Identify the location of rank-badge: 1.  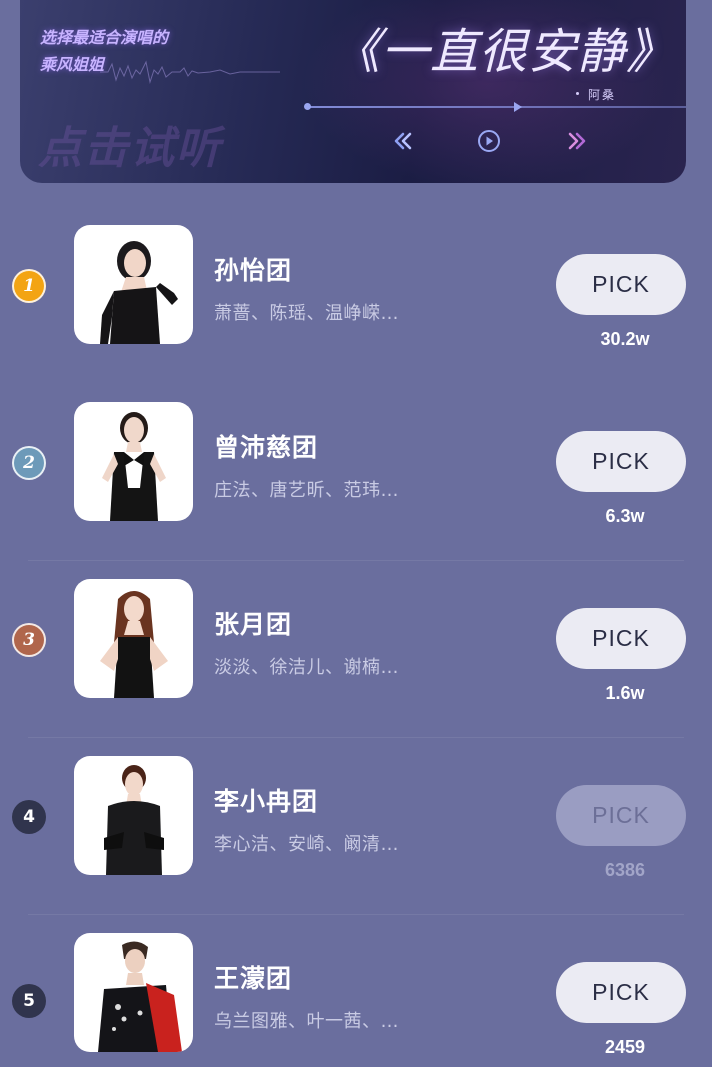
(29, 286).